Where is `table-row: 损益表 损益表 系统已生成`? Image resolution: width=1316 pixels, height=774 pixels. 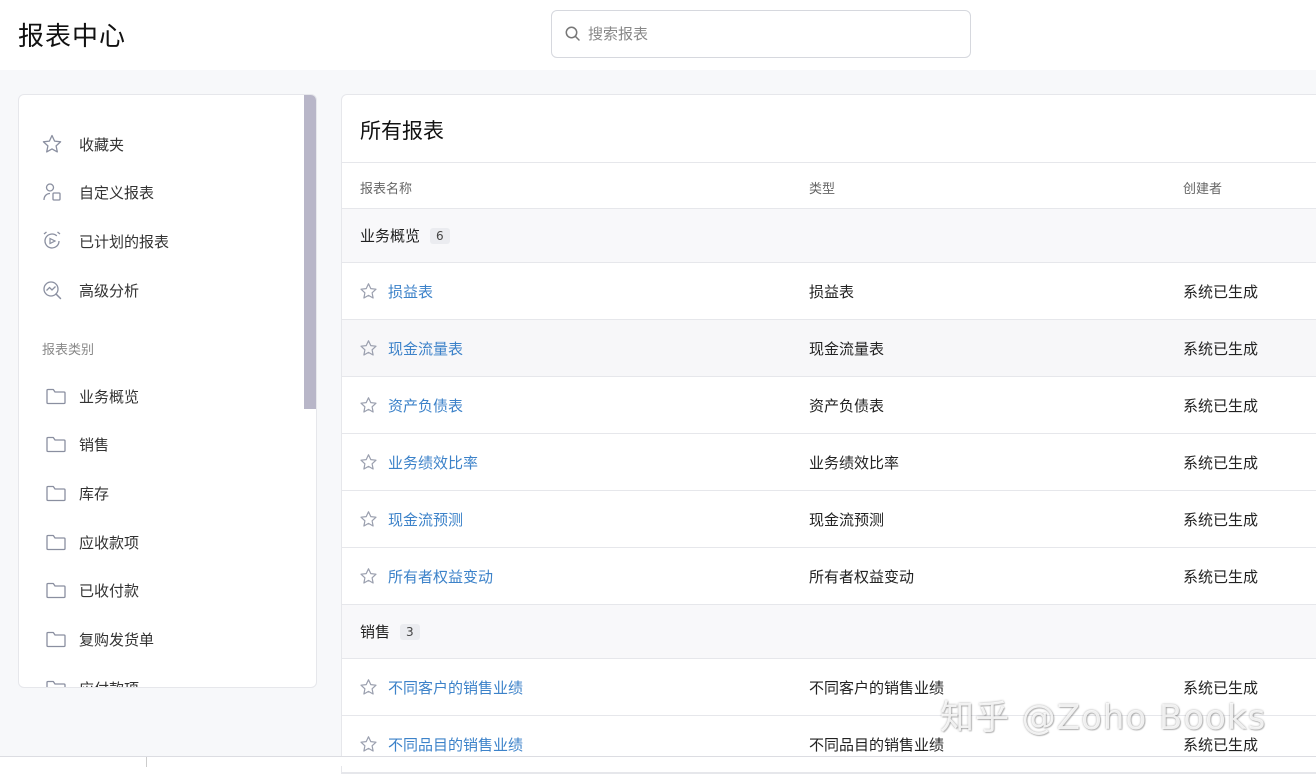
table-row: 损益表 损益表 系统已生成 is located at coordinates (829, 291).